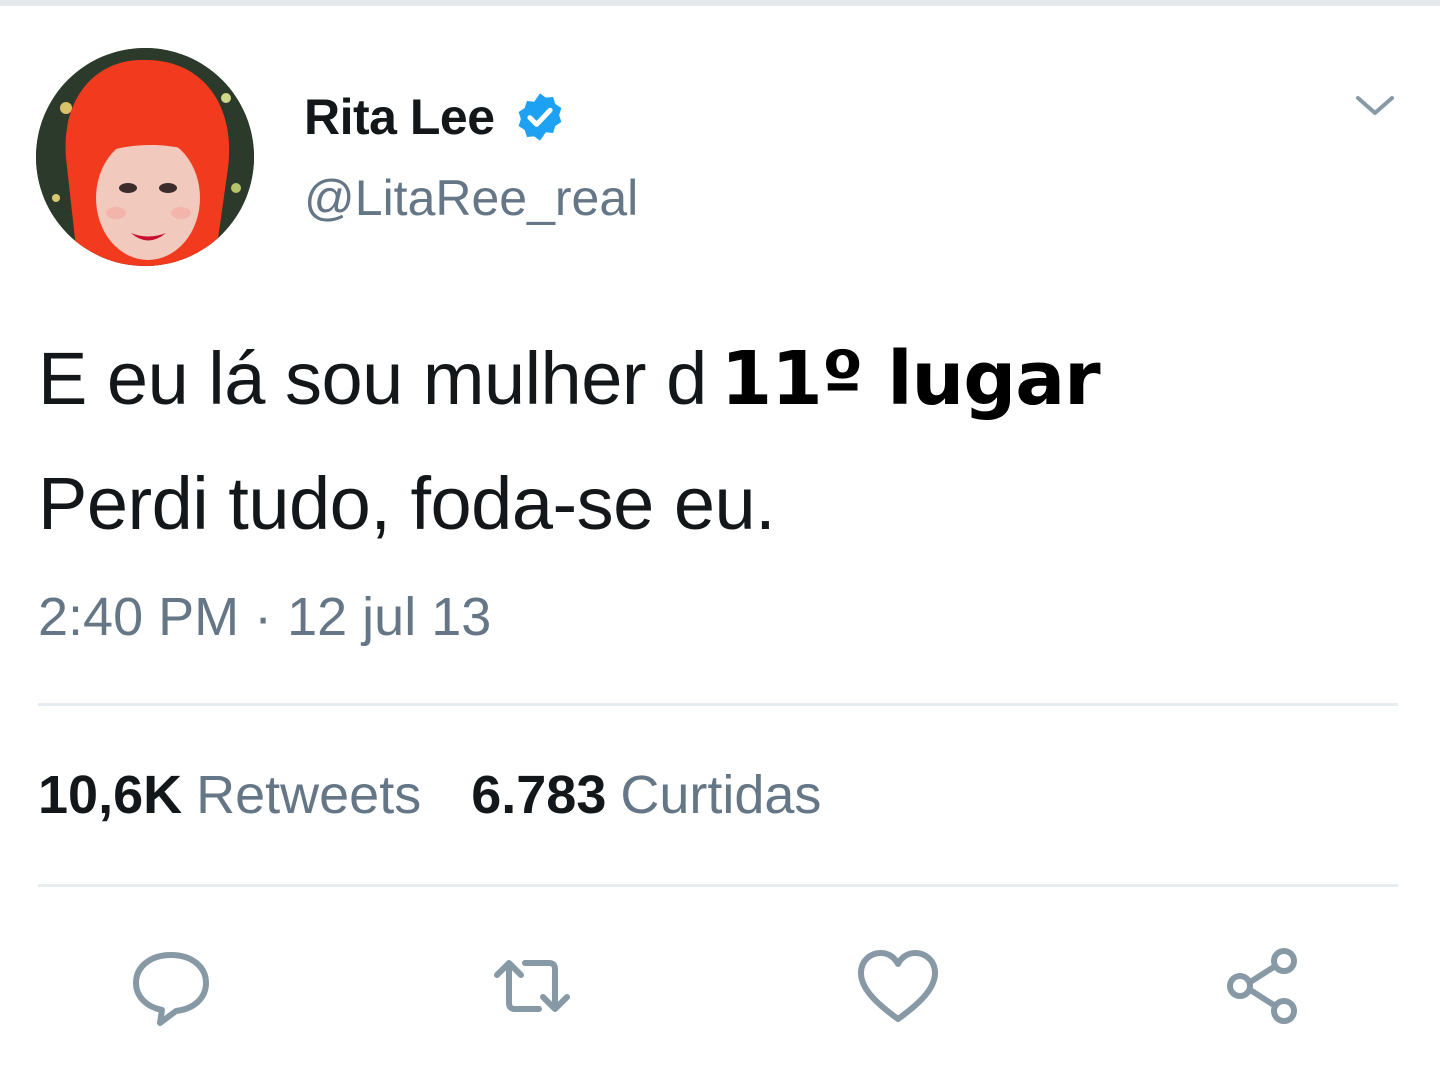 Image resolution: width=1440 pixels, height=1080 pixels. What do you see at coordinates (171, 989) in the screenshot?
I see `reply-bubble-icon` at bounding box center [171, 989].